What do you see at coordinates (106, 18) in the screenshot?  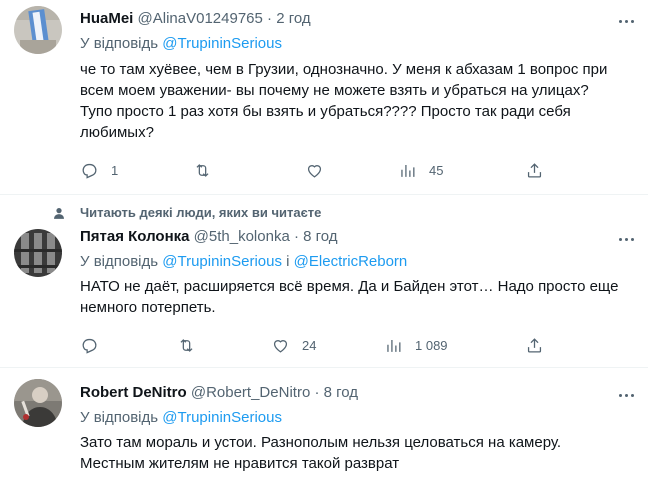 I see `display-name: HuaMei` at bounding box center [106, 18].